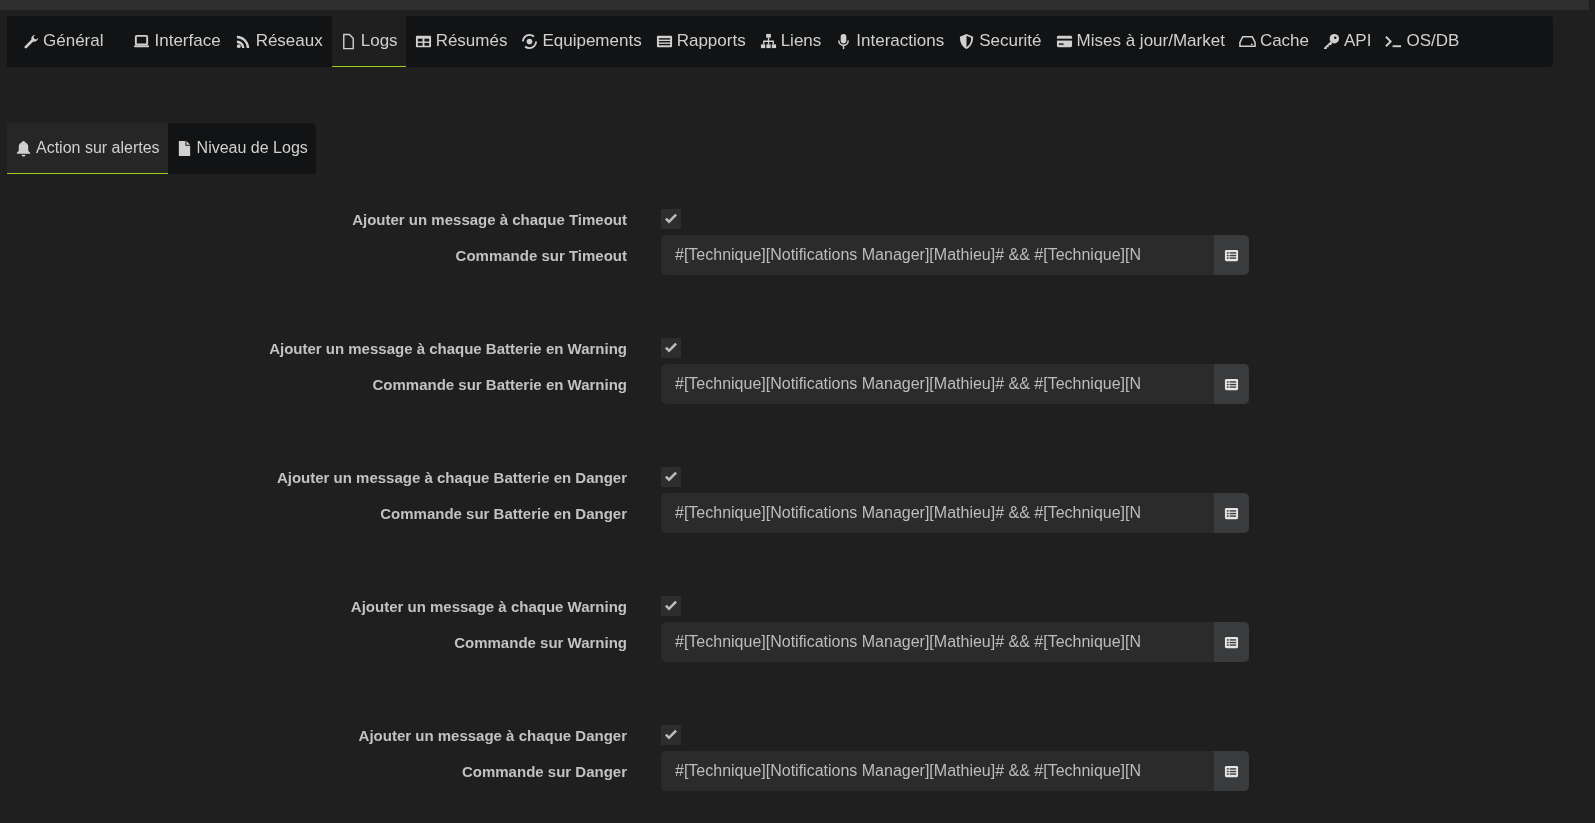  Describe the element at coordinates (541, 255) in the screenshot. I see `field-label: Commande sur Timeout` at that location.